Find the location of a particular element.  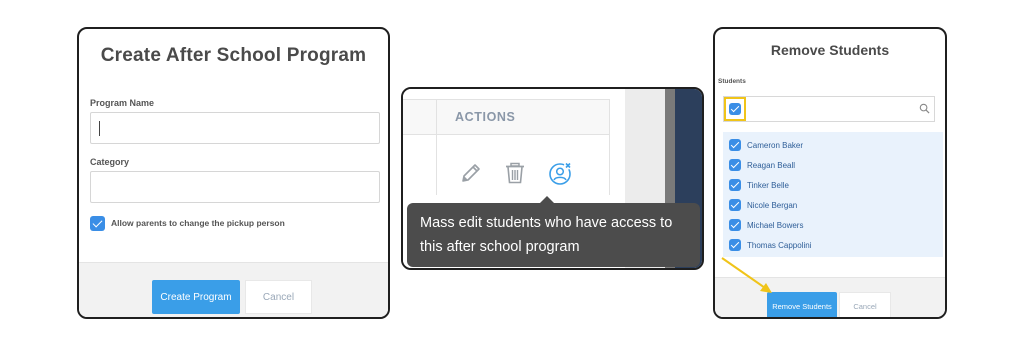

search-icon is located at coordinates (924, 108).